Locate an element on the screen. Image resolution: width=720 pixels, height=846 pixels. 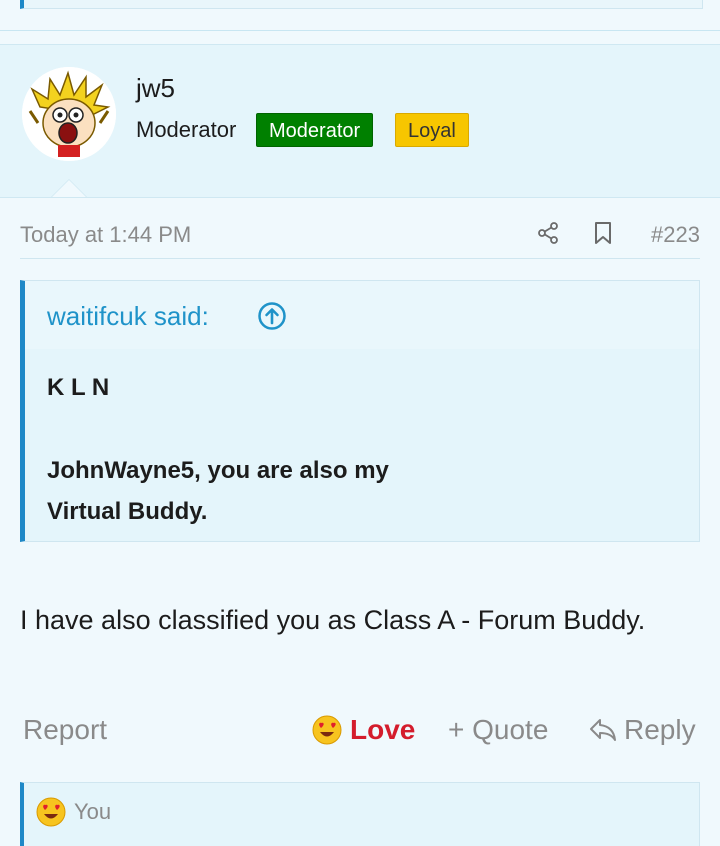
username: jw5 is located at coordinates (155, 88).